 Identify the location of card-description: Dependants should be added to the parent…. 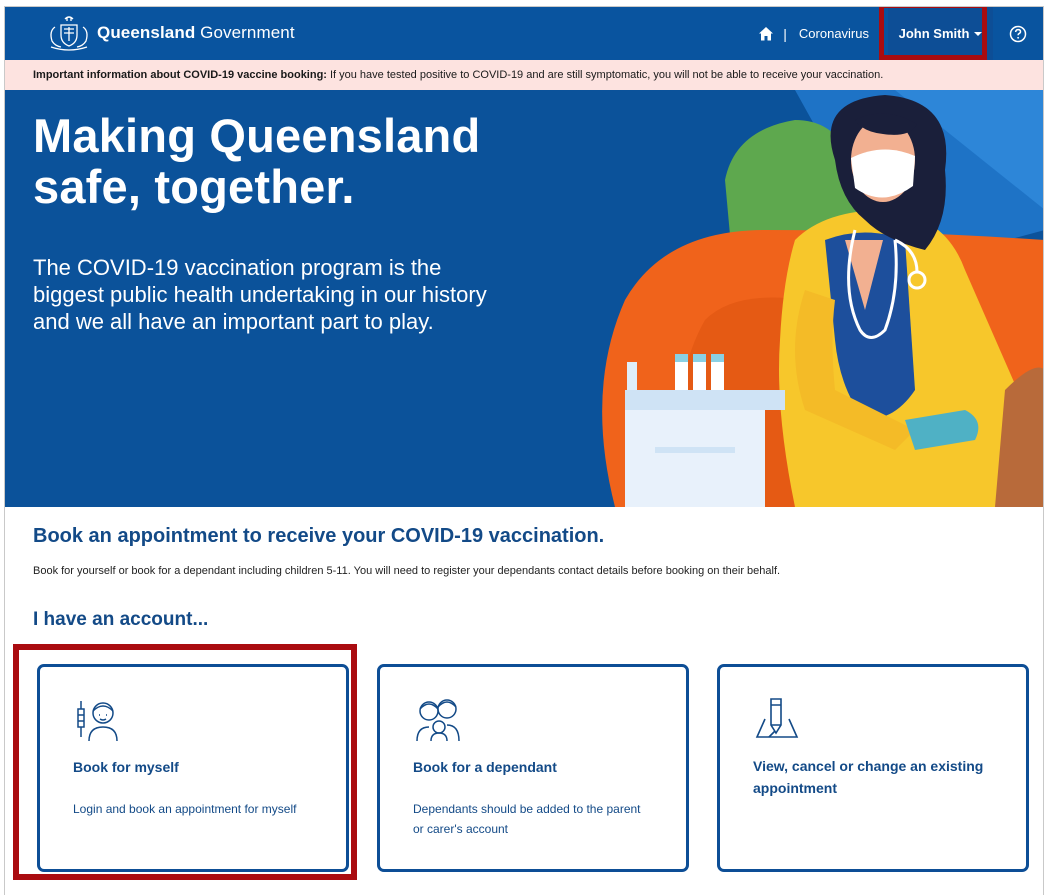
(527, 819).